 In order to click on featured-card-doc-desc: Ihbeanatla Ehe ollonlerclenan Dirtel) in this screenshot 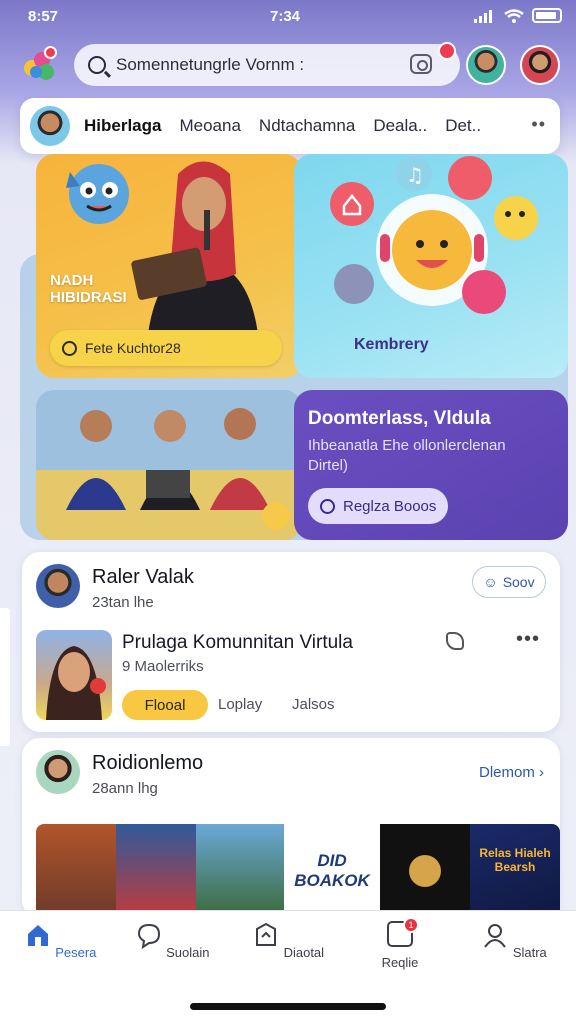, I will do `click(407, 455)`.